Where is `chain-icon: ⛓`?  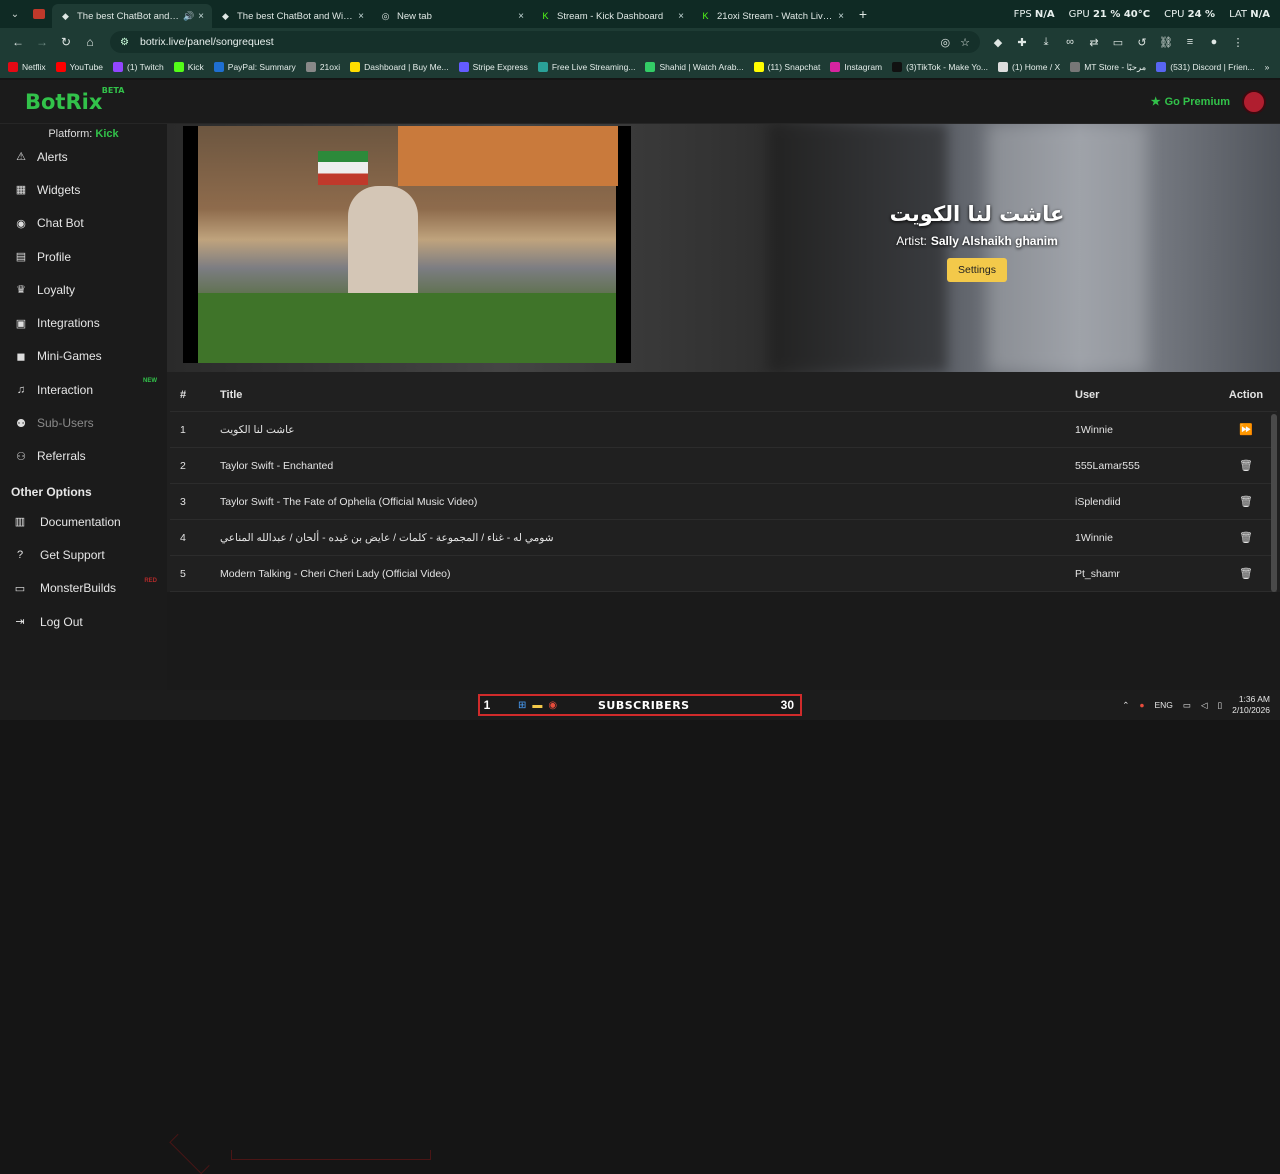 chain-icon: ⛓ is located at coordinates (1166, 42).